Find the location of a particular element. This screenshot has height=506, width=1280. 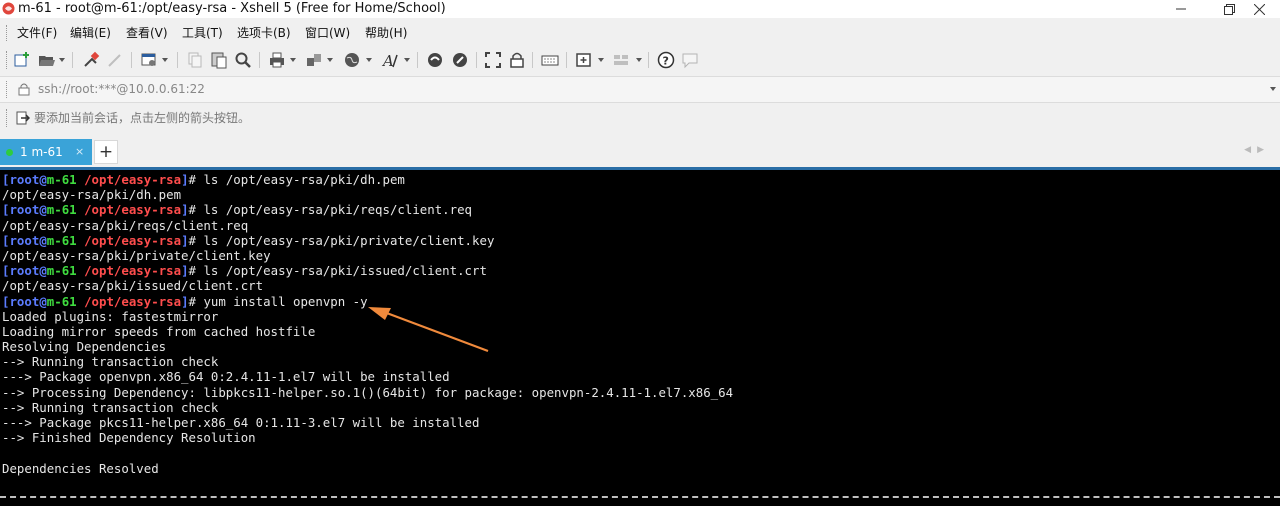

tab-scroll-arrows: ◀▶ is located at coordinates (1257, 150).